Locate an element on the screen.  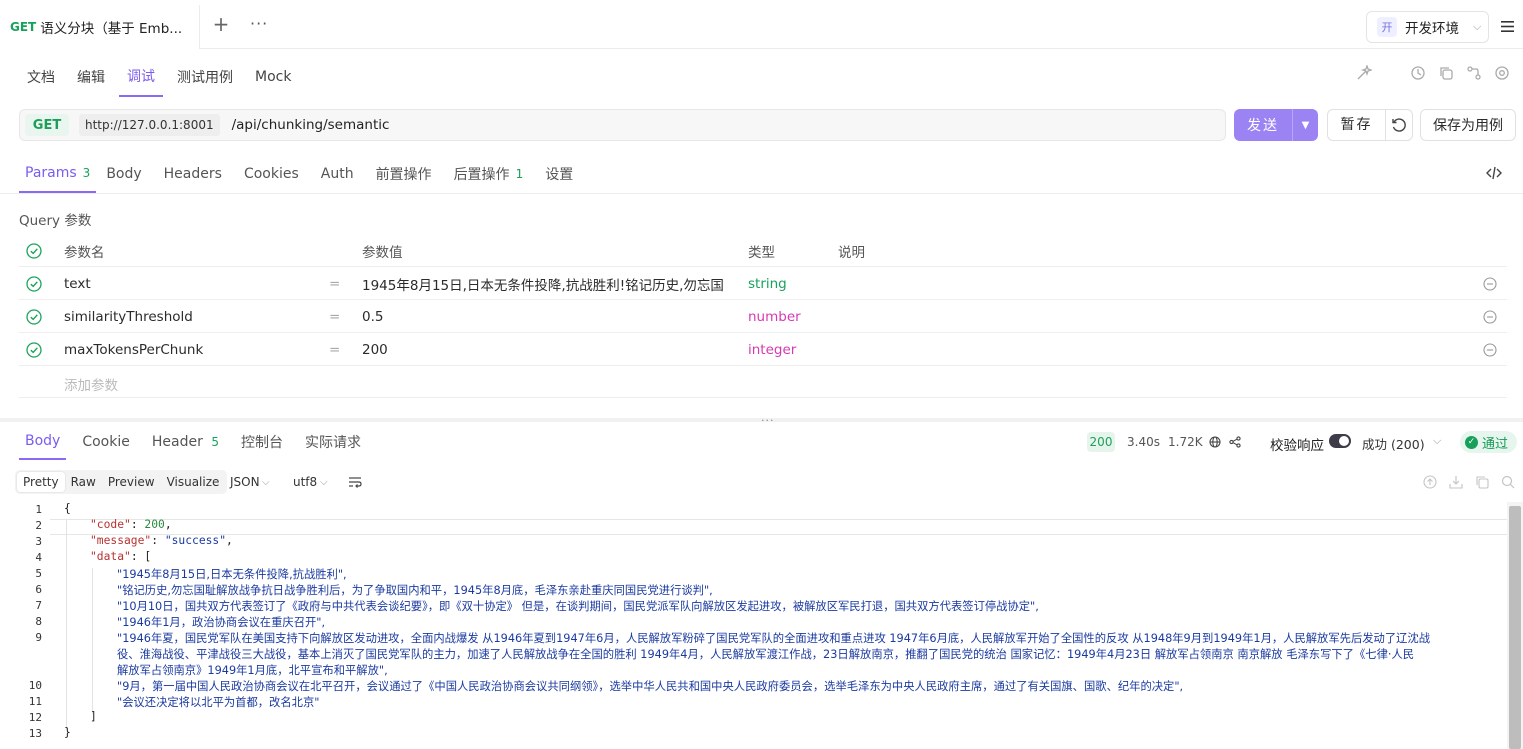
send-button: 发送 ▼ is located at coordinates (1276, 125).